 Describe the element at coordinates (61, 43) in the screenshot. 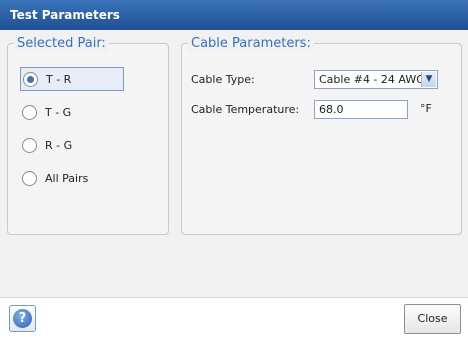

I see `selected-pair-label: Selected Pair:` at that location.